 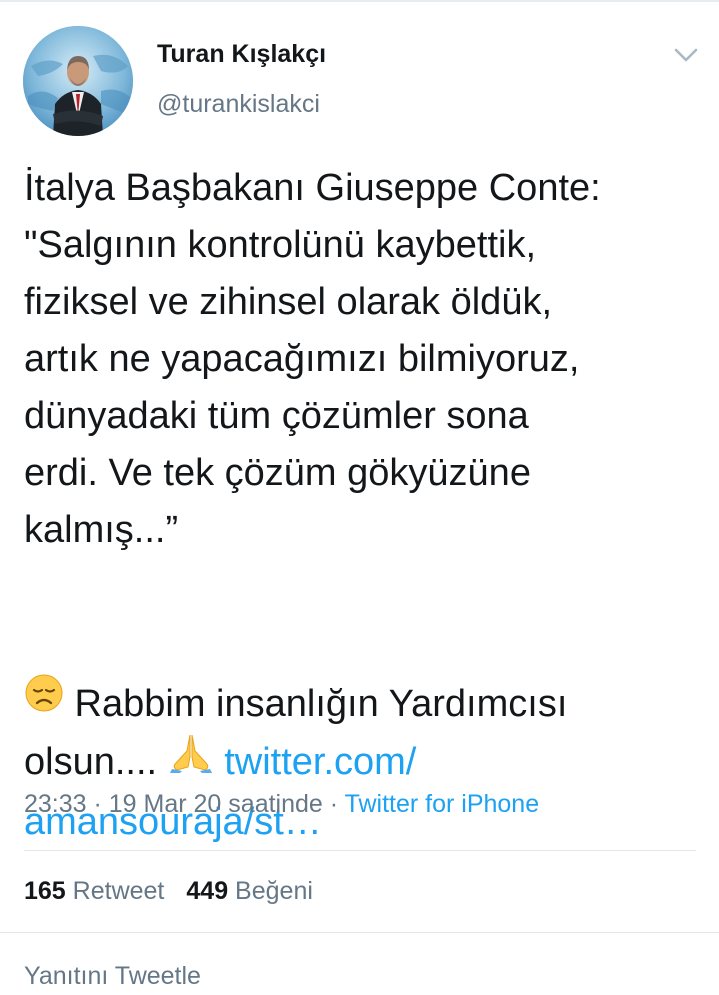 I want to click on author-handle: @turankislakci, so click(x=238, y=104).